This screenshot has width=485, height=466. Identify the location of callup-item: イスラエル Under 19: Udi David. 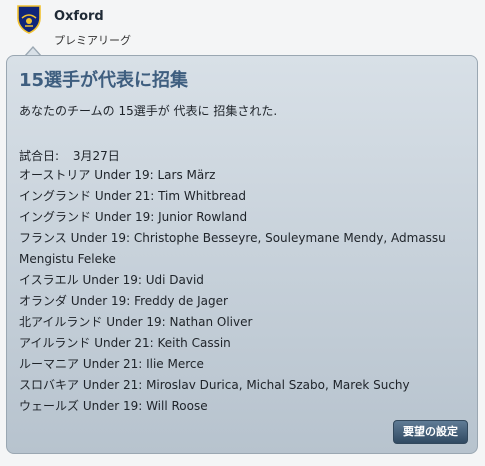
(111, 280).